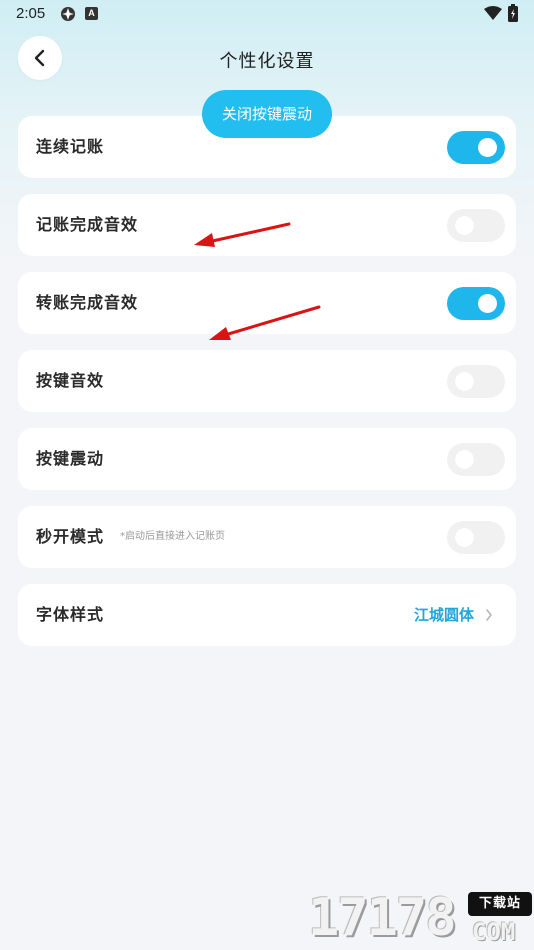 This screenshot has width=534, height=950. I want to click on setting-label: 按键震动, so click(70, 458).